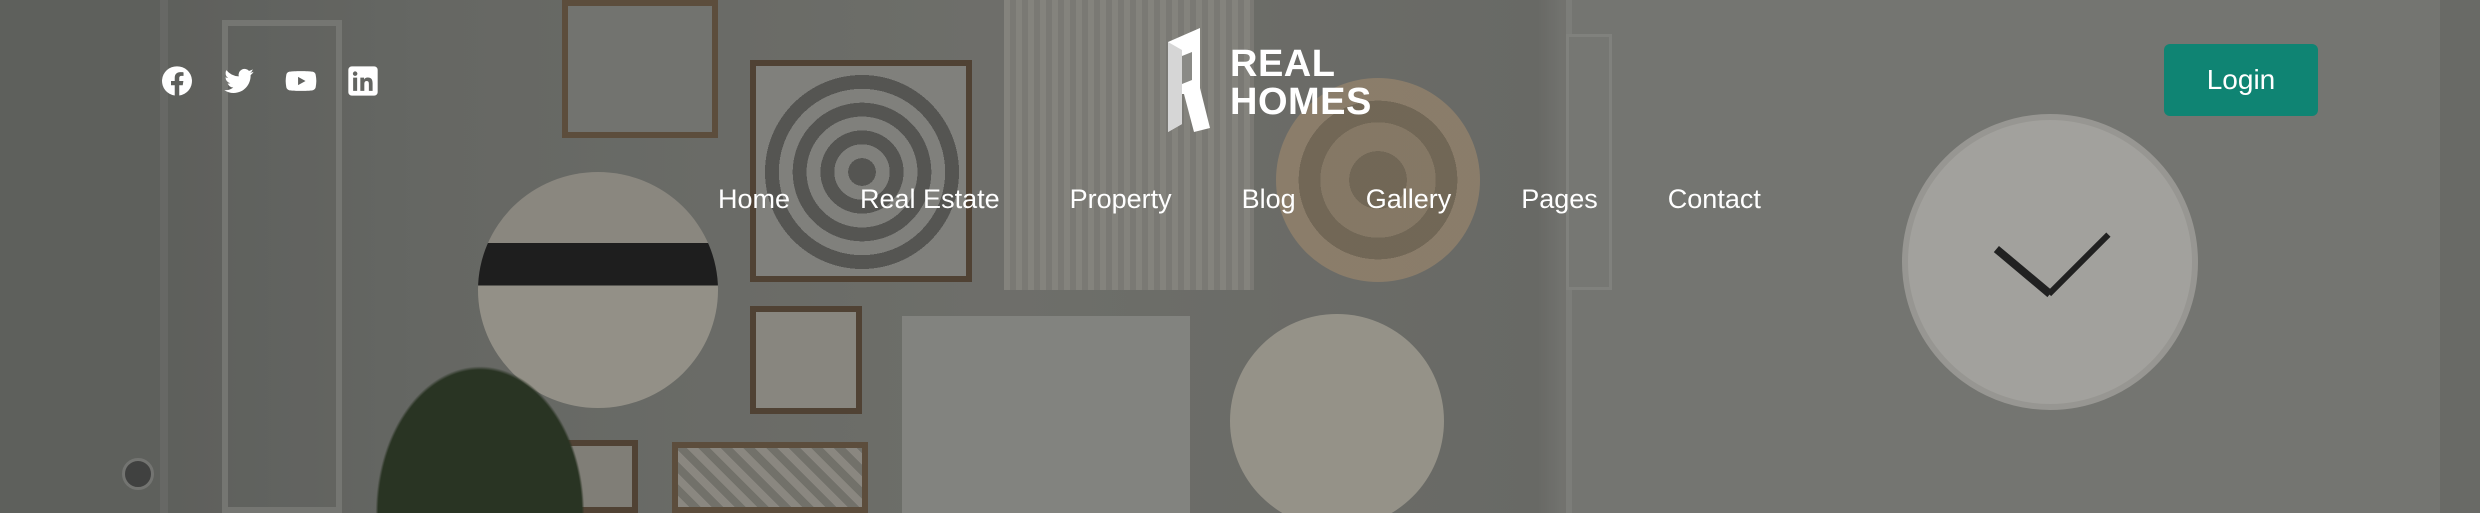 The image size is (2480, 513). I want to click on nav-item-home: Home, so click(754, 199).